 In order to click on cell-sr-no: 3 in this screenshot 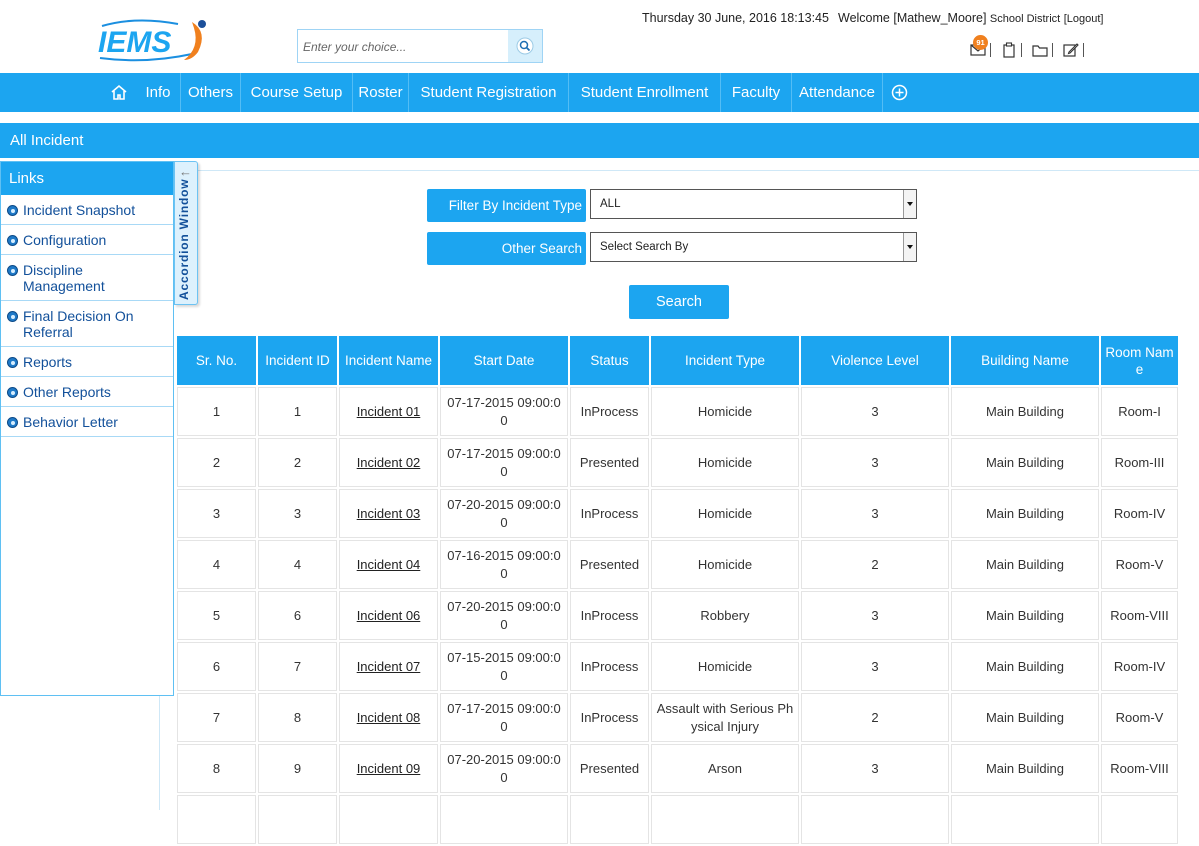, I will do `click(216, 513)`.